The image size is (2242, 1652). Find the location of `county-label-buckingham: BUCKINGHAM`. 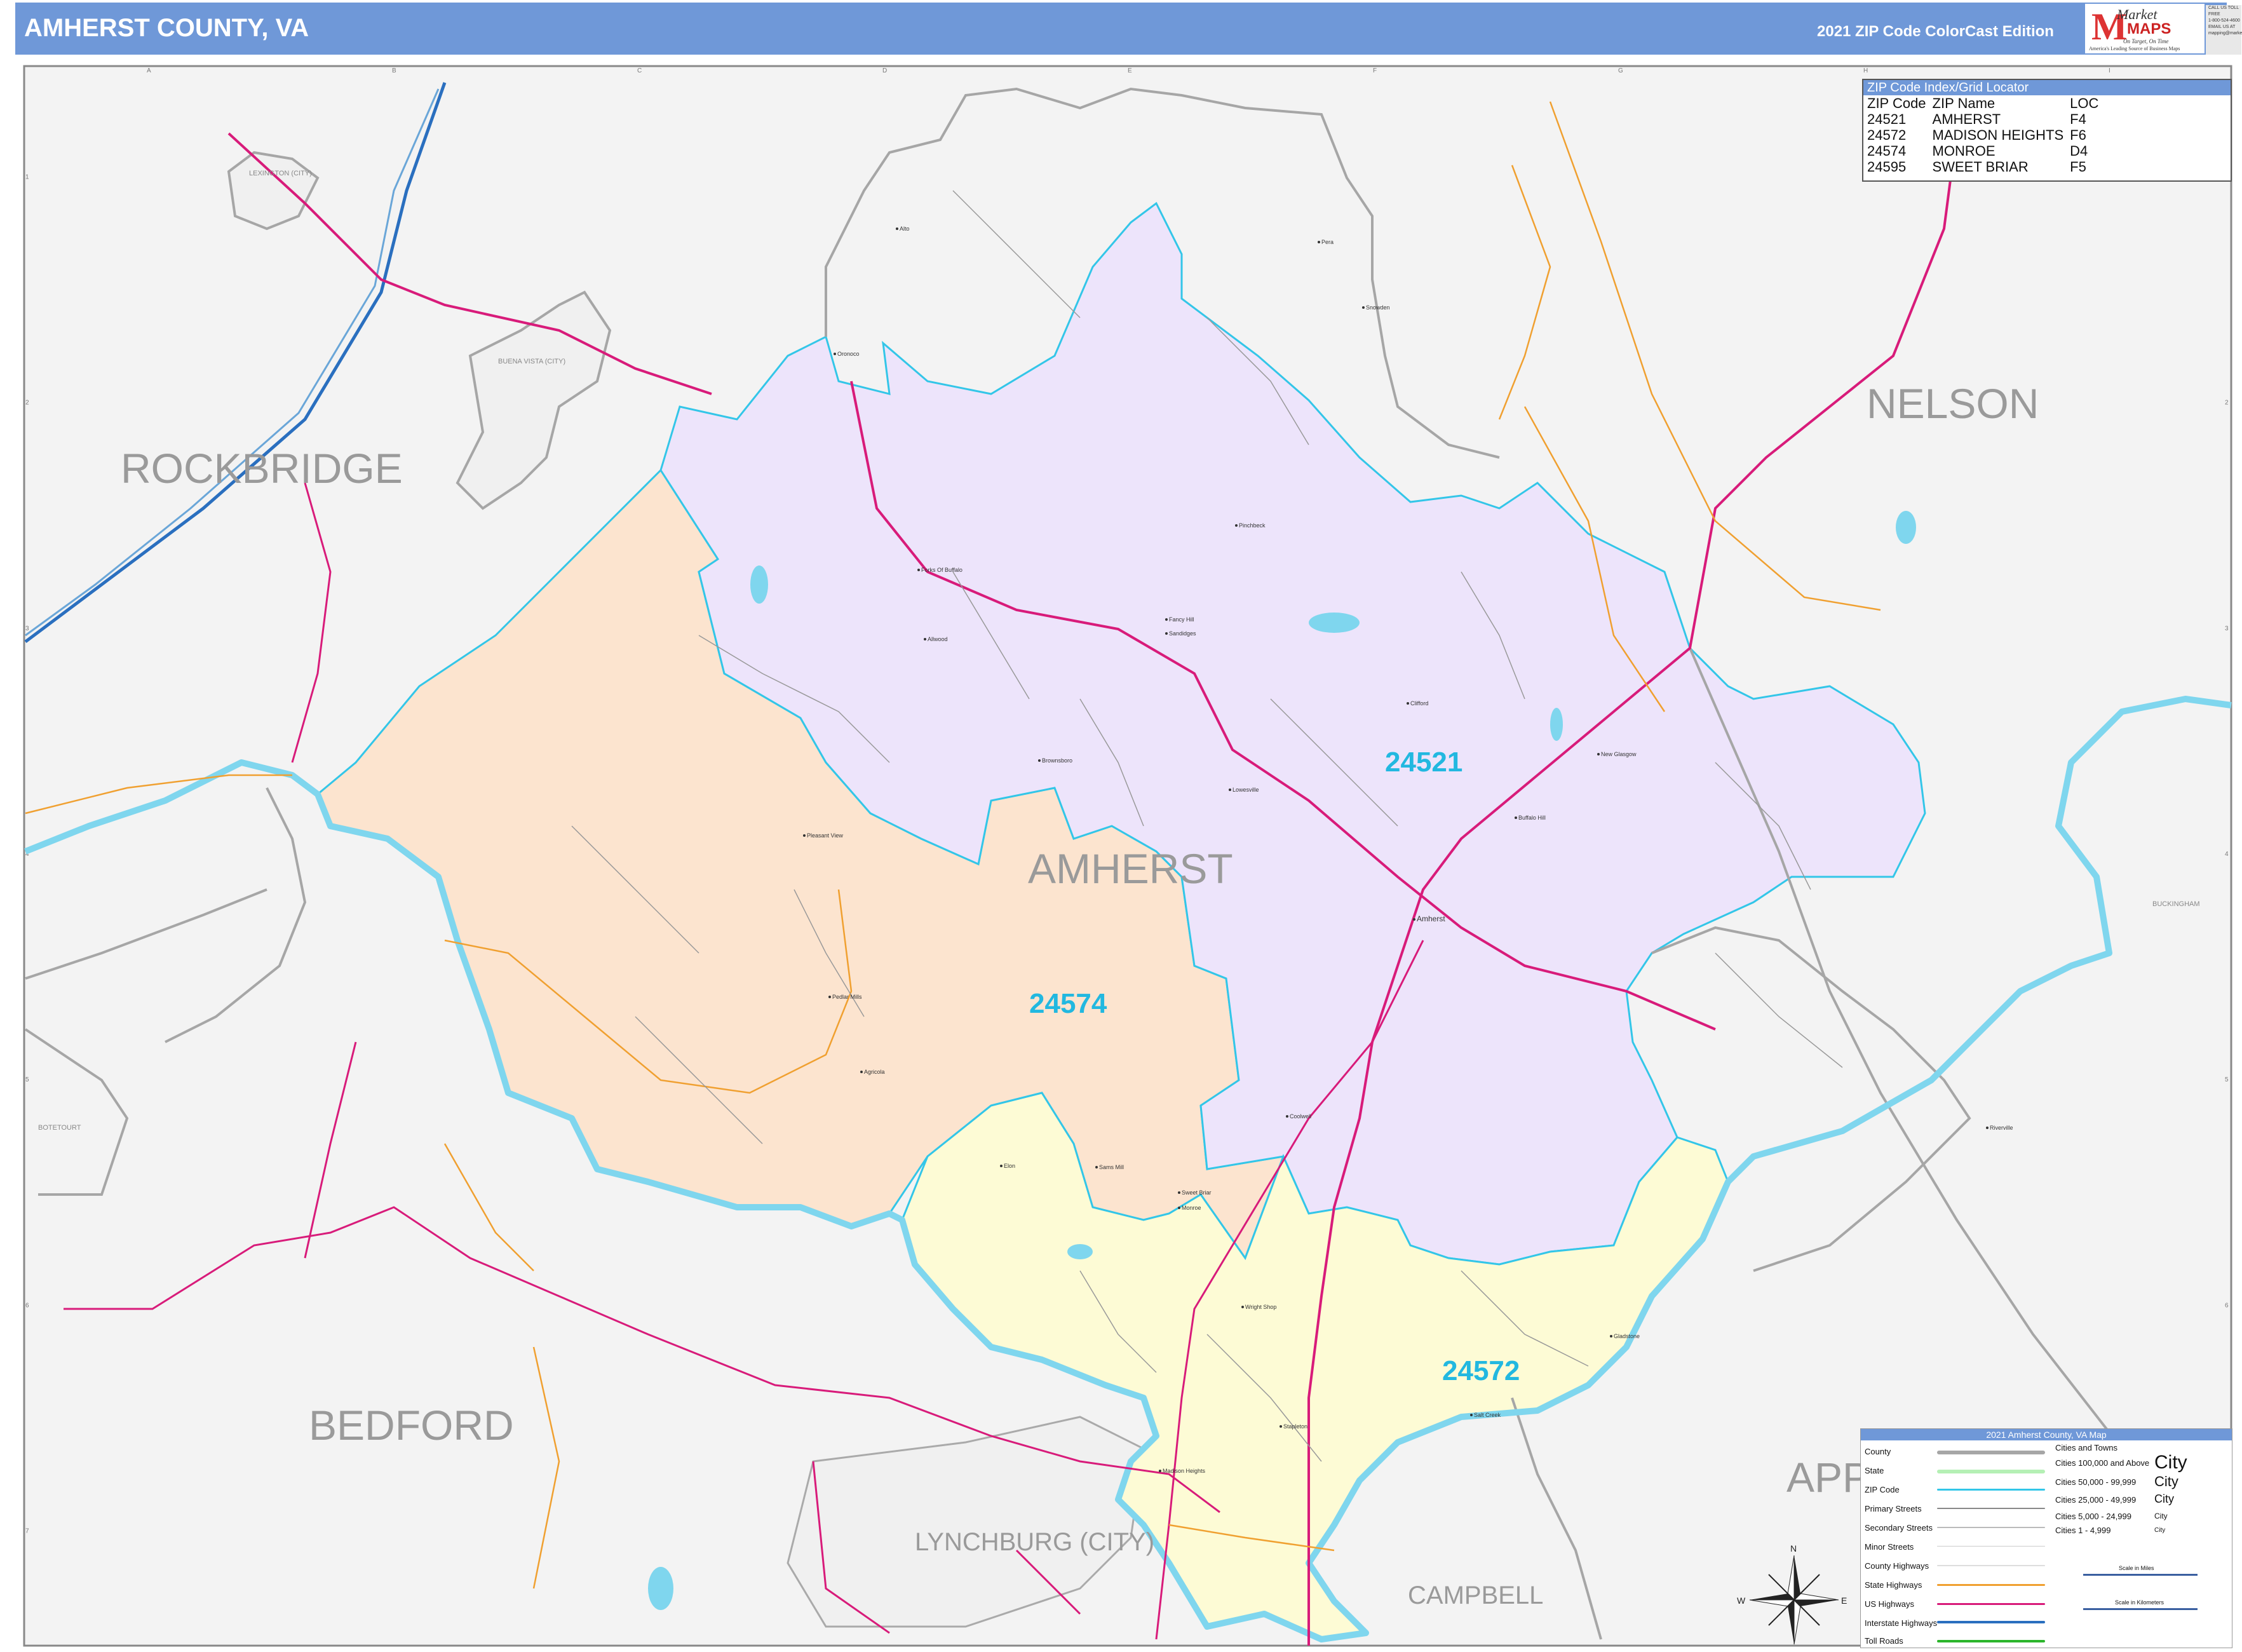

county-label-buckingham: BUCKINGHAM is located at coordinates (2176, 904).